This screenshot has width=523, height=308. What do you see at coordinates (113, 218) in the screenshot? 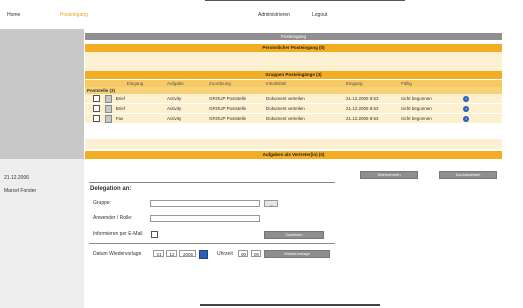
I see `anwender-label: Anwender / Rolle:` at bounding box center [113, 218].